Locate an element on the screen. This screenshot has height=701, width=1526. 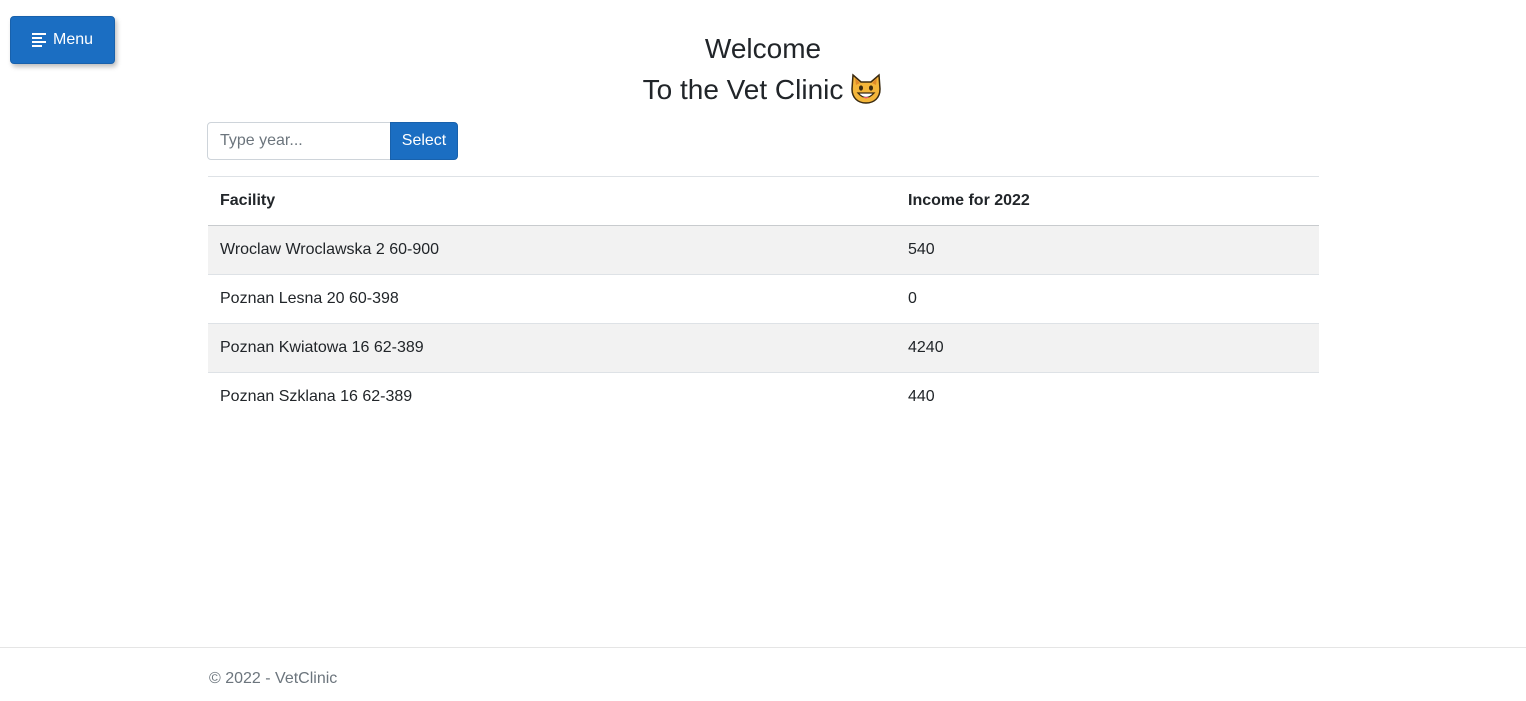
facility-cell: Poznan Kwiatowa 16 62-389 is located at coordinates (552, 348).